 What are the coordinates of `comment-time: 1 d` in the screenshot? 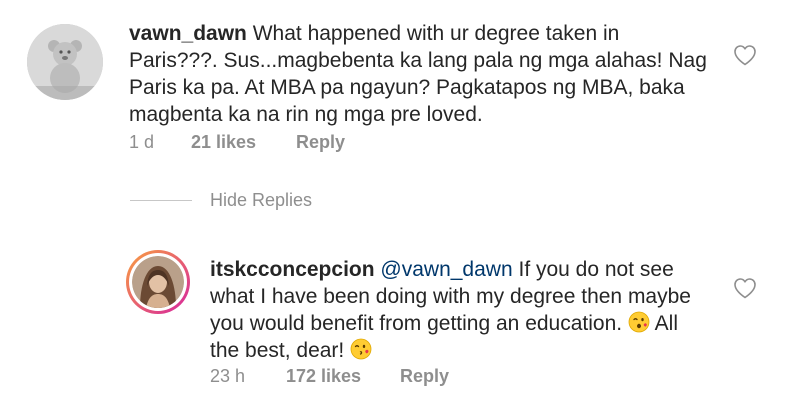 It's located at (142, 142).